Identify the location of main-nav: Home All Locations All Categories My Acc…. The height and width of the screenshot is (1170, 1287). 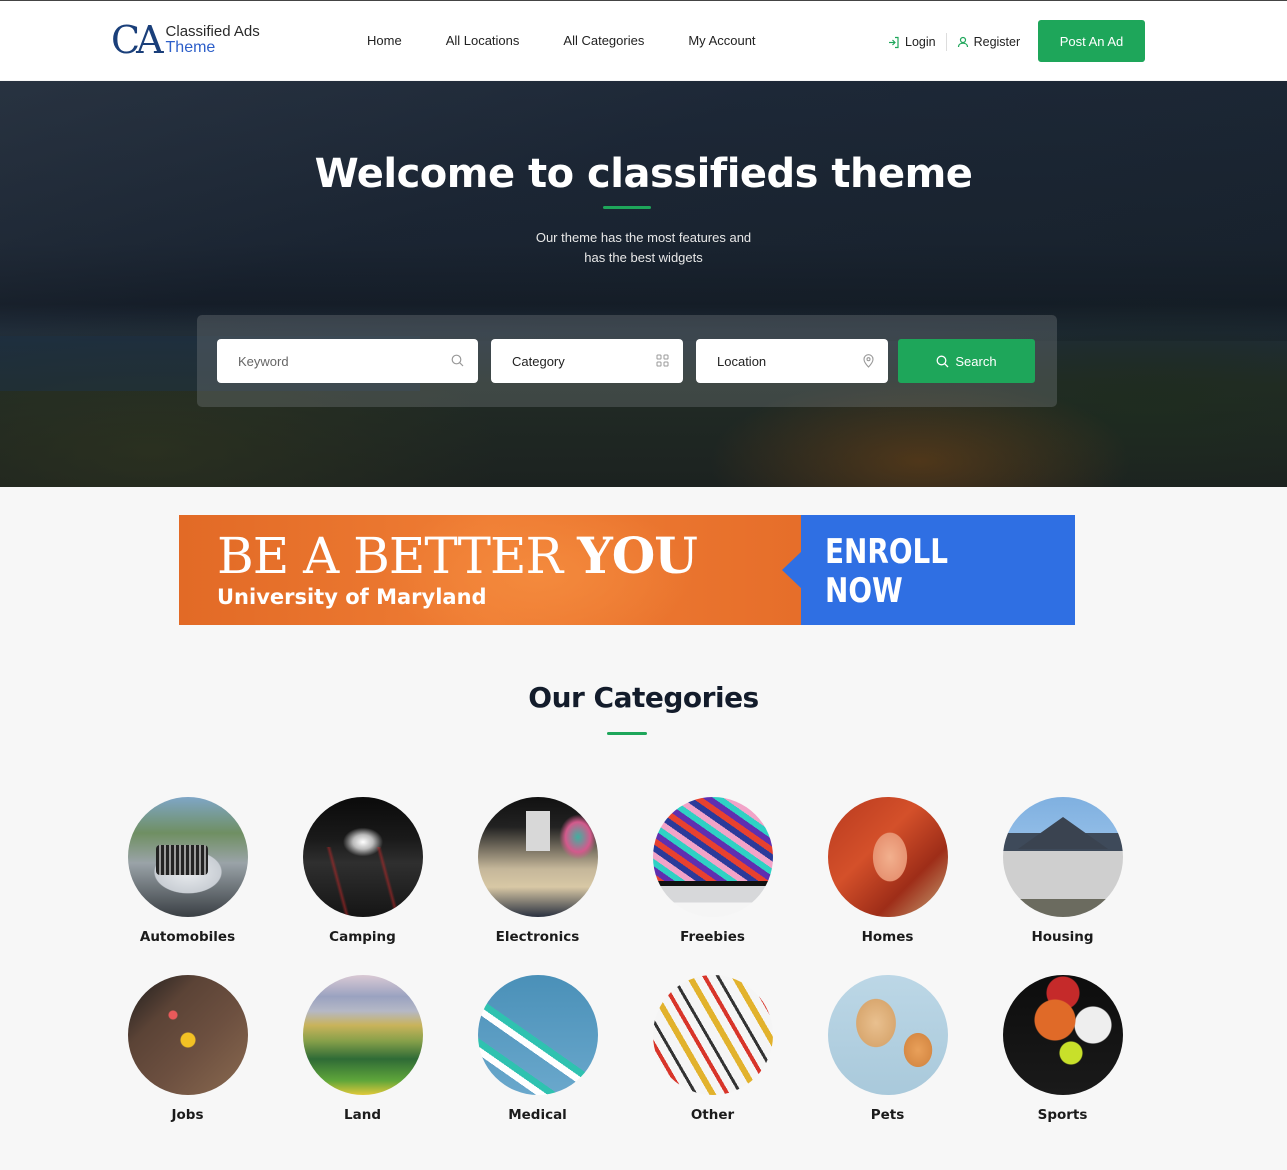
(583, 40).